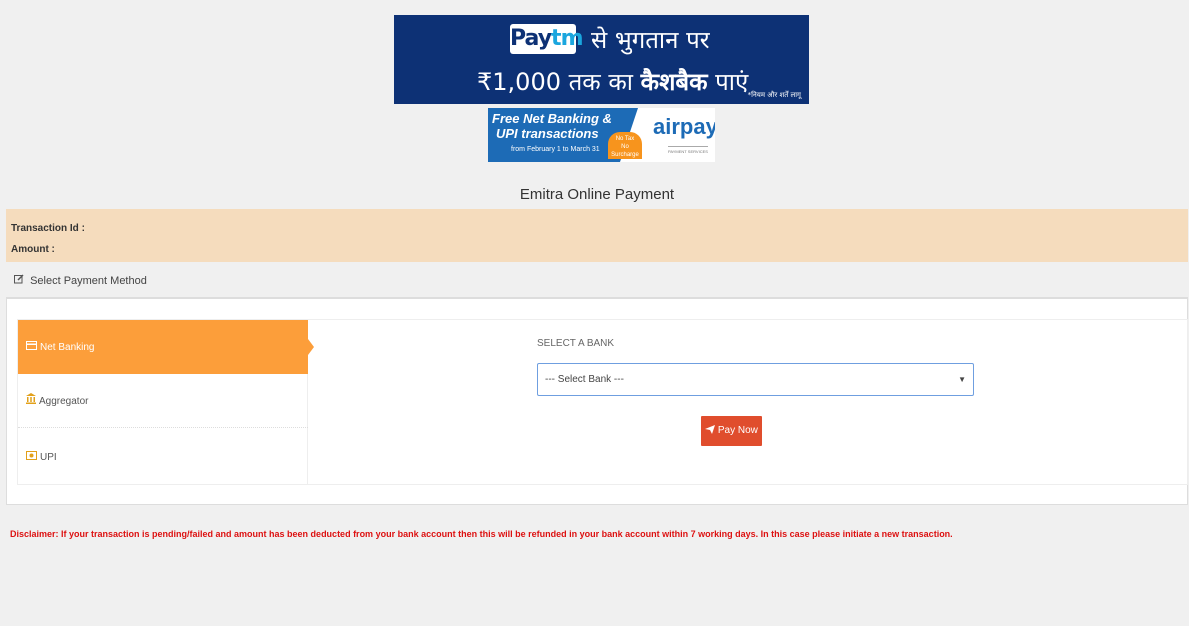 Image resolution: width=1189 pixels, height=626 pixels. What do you see at coordinates (20, 280) in the screenshot?
I see `edit-icon` at bounding box center [20, 280].